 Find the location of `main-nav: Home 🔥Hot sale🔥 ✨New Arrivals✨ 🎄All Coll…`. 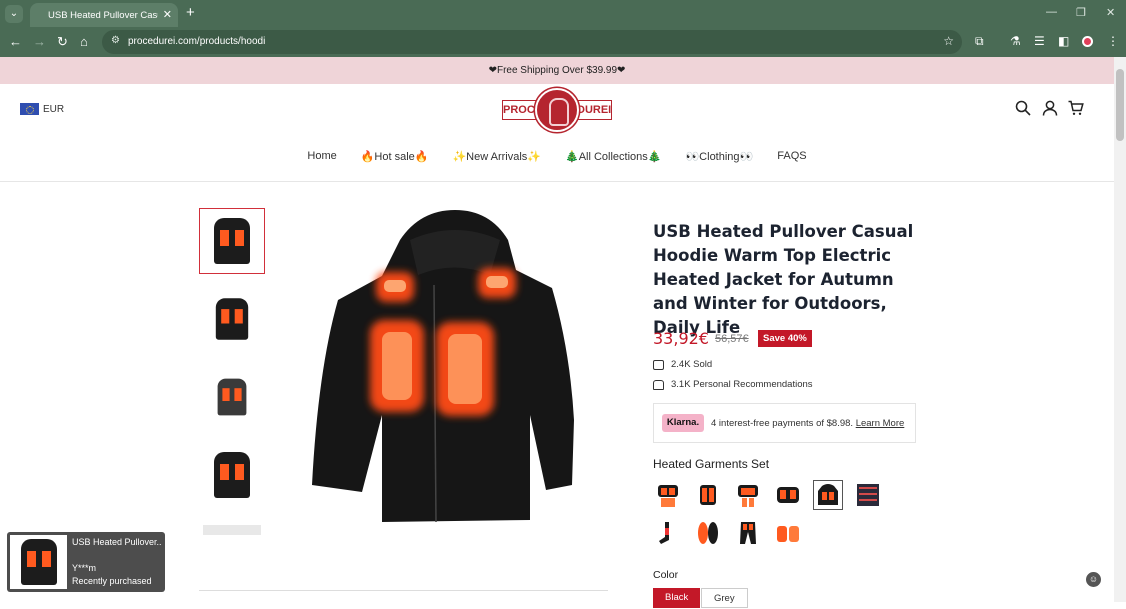

main-nav: Home 🔥Hot sale🔥 ✨New Arrivals✨ 🎄All Coll… is located at coordinates (557, 156).